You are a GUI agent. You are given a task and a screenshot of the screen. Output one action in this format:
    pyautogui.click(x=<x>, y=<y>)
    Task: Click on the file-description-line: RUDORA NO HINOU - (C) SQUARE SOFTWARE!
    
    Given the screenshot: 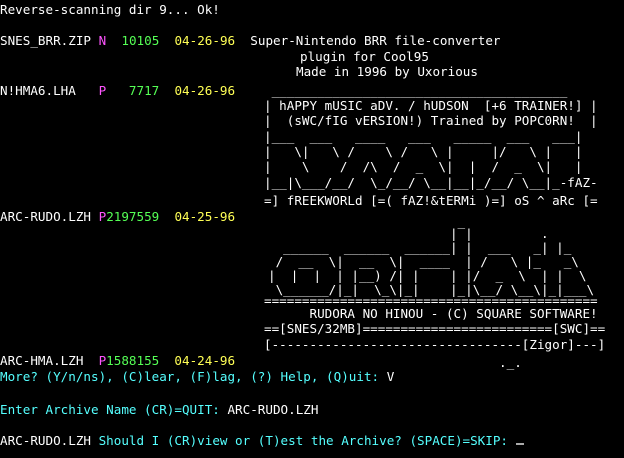 What is the action you would take?
    pyautogui.click(x=431, y=313)
    